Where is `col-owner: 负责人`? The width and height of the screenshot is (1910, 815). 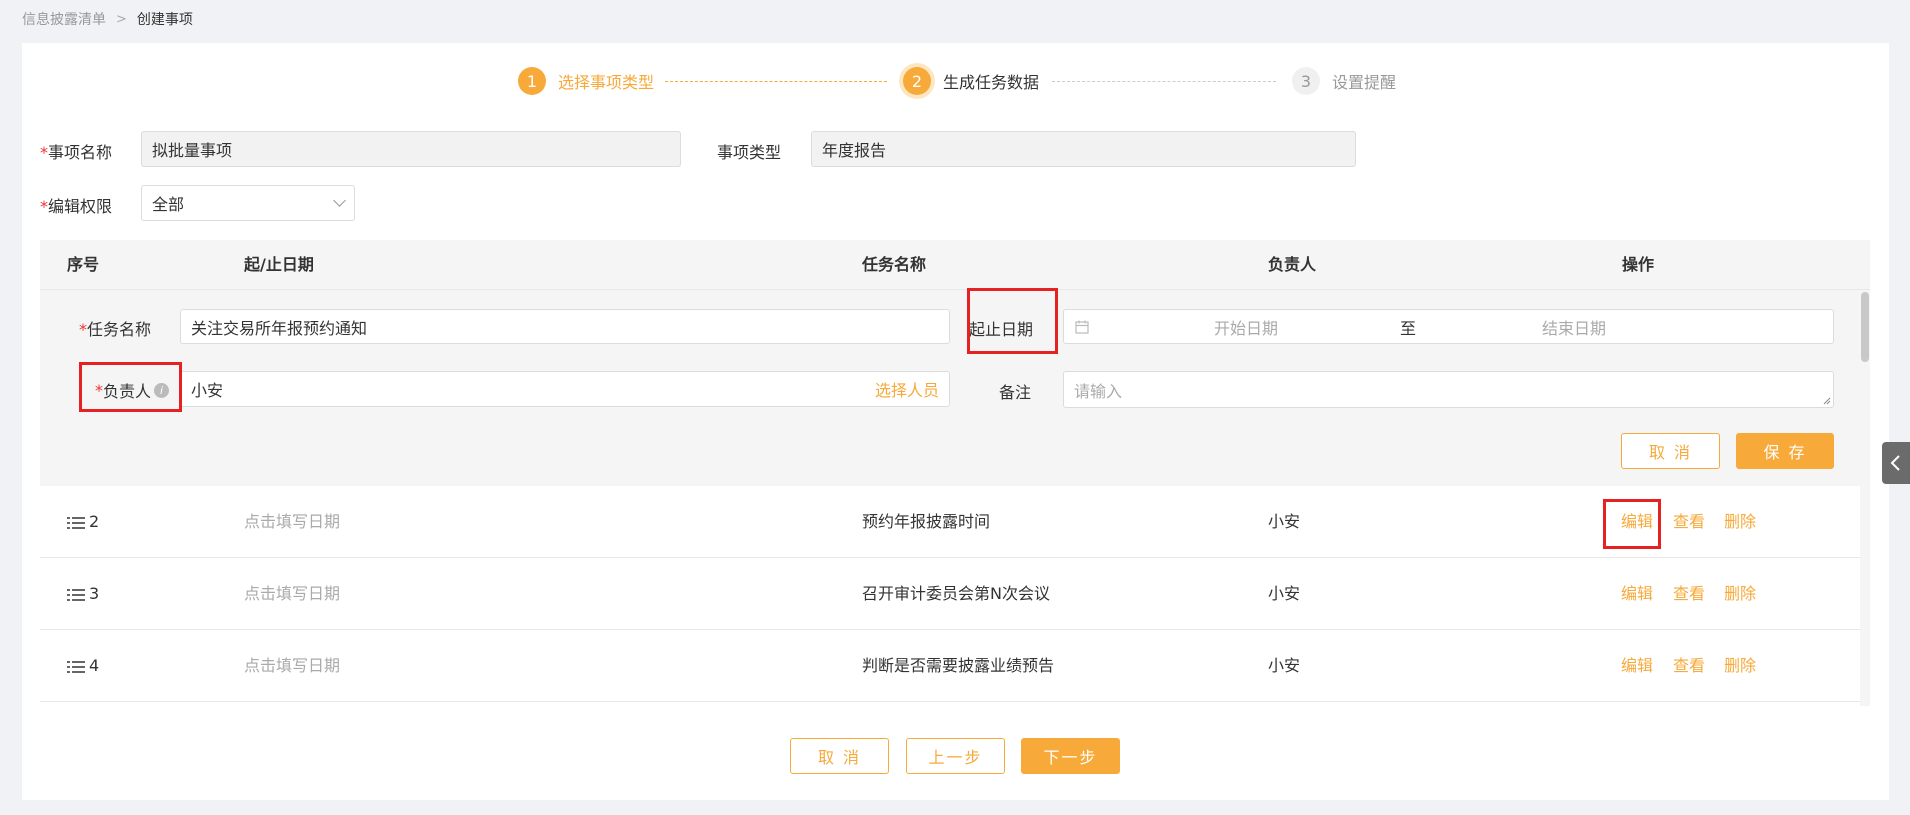 col-owner: 负责人 is located at coordinates (1292, 264).